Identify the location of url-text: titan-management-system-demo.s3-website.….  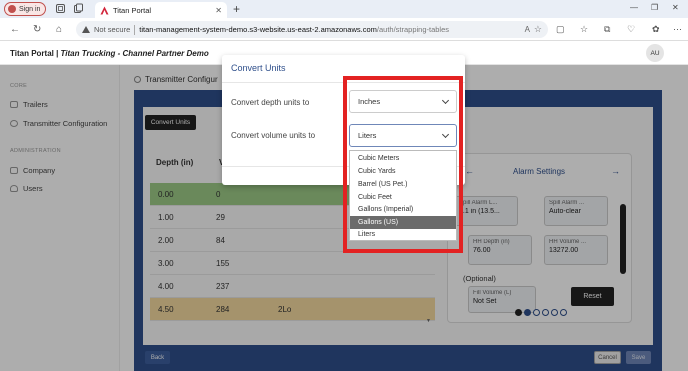
(329, 29).